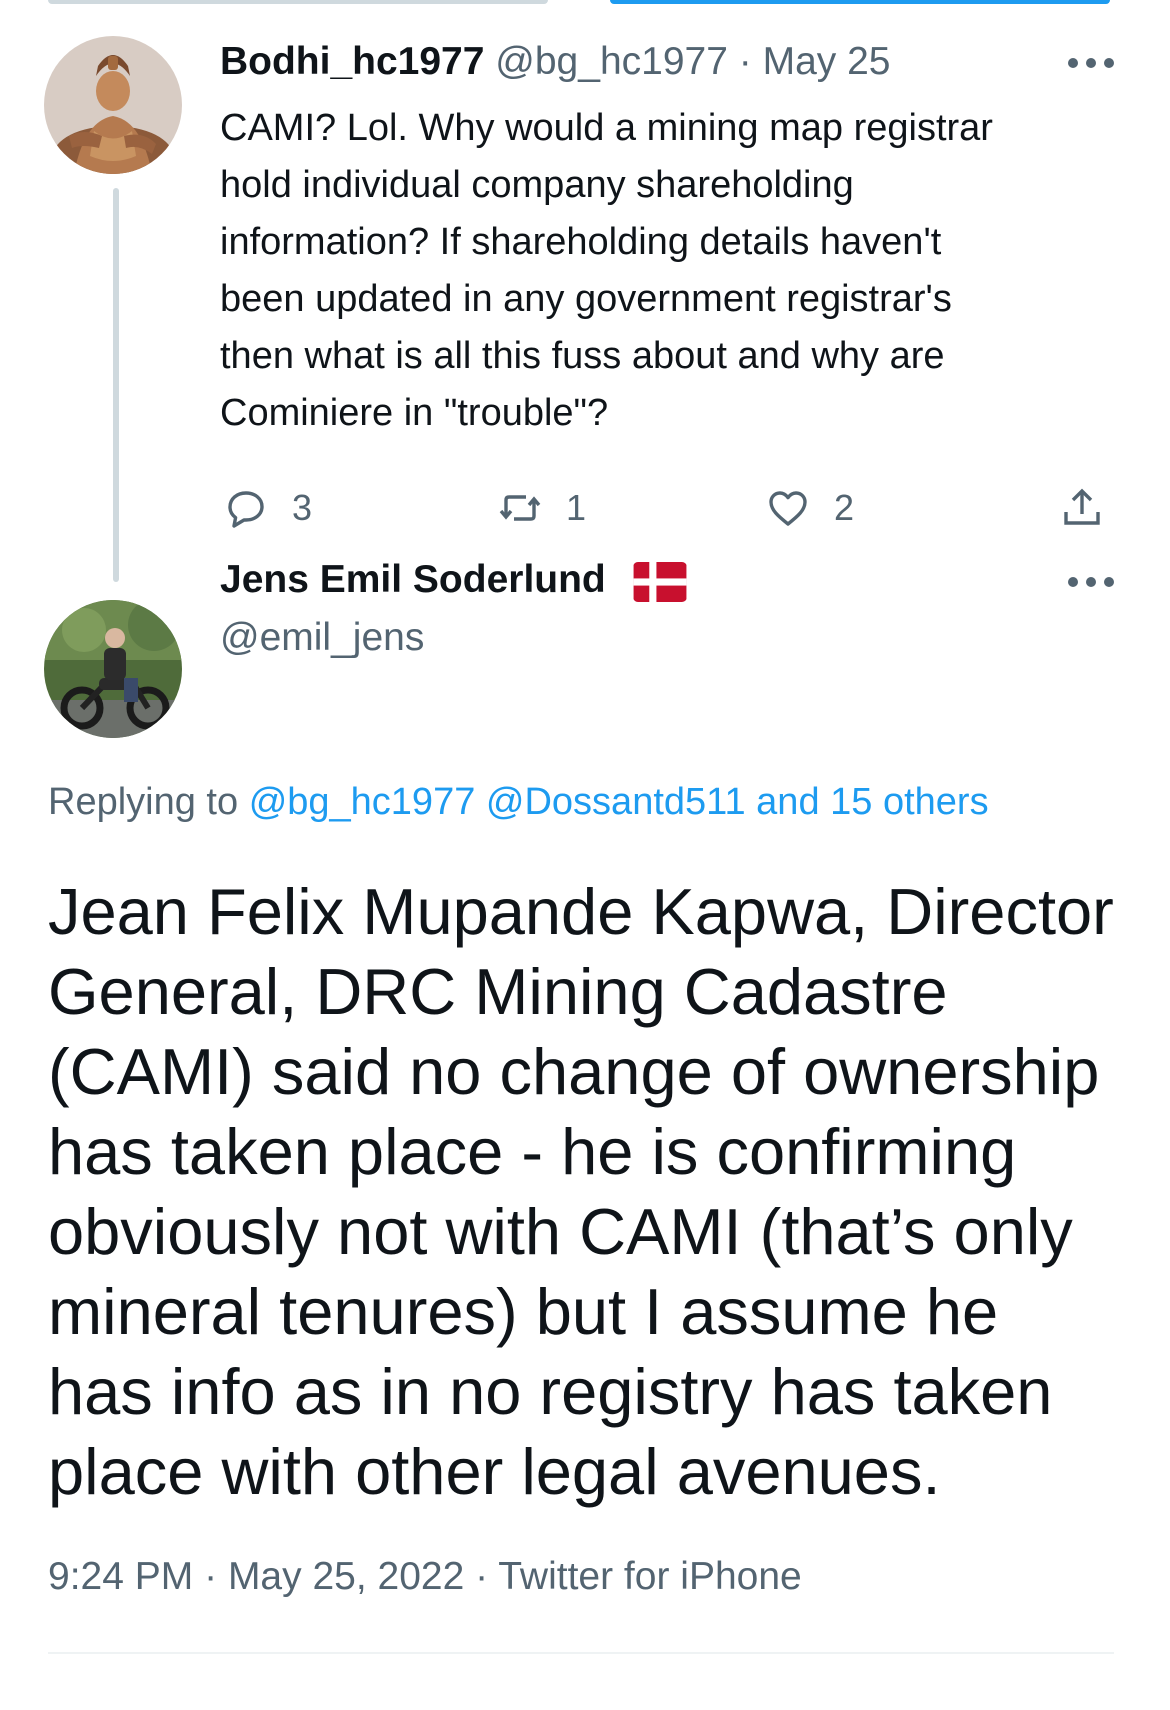 This screenshot has height=1710, width=1170. I want to click on like-button: 2, so click(809, 508).